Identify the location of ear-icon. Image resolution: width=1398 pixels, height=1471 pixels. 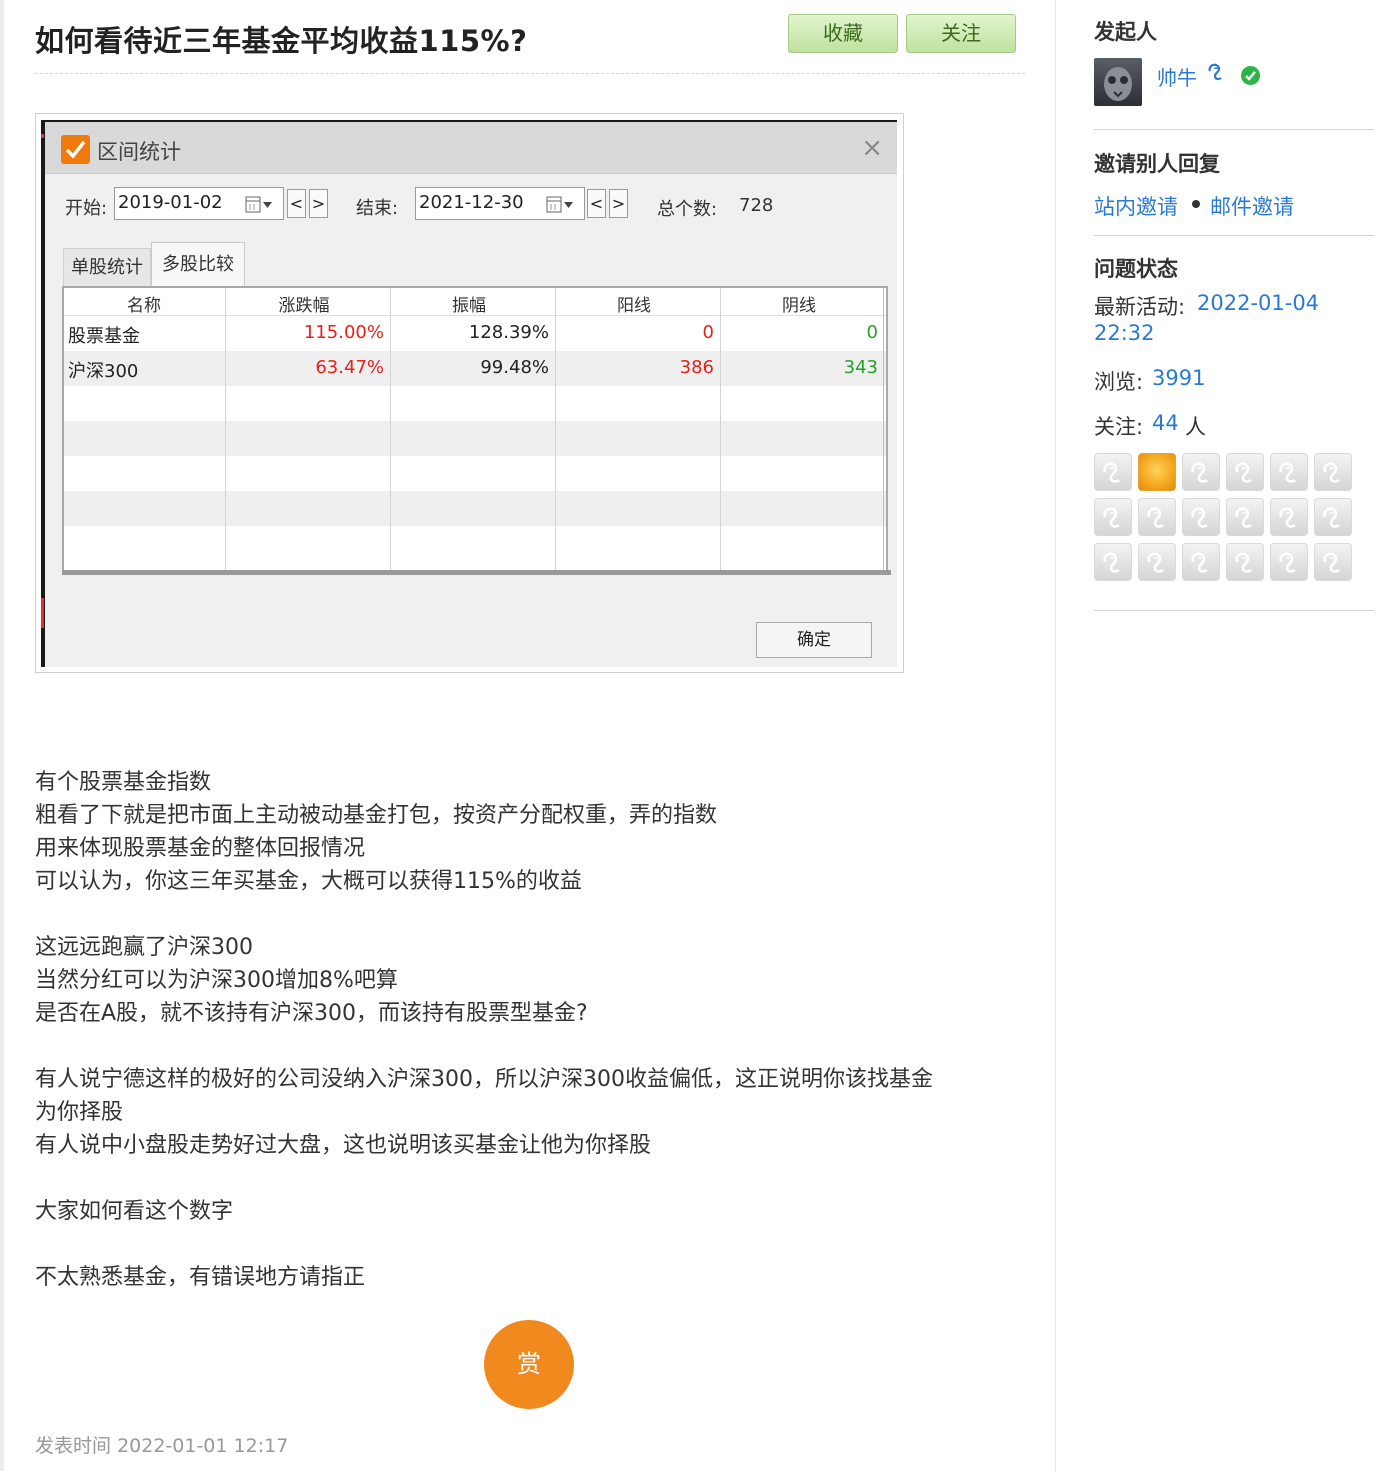
(1215, 72).